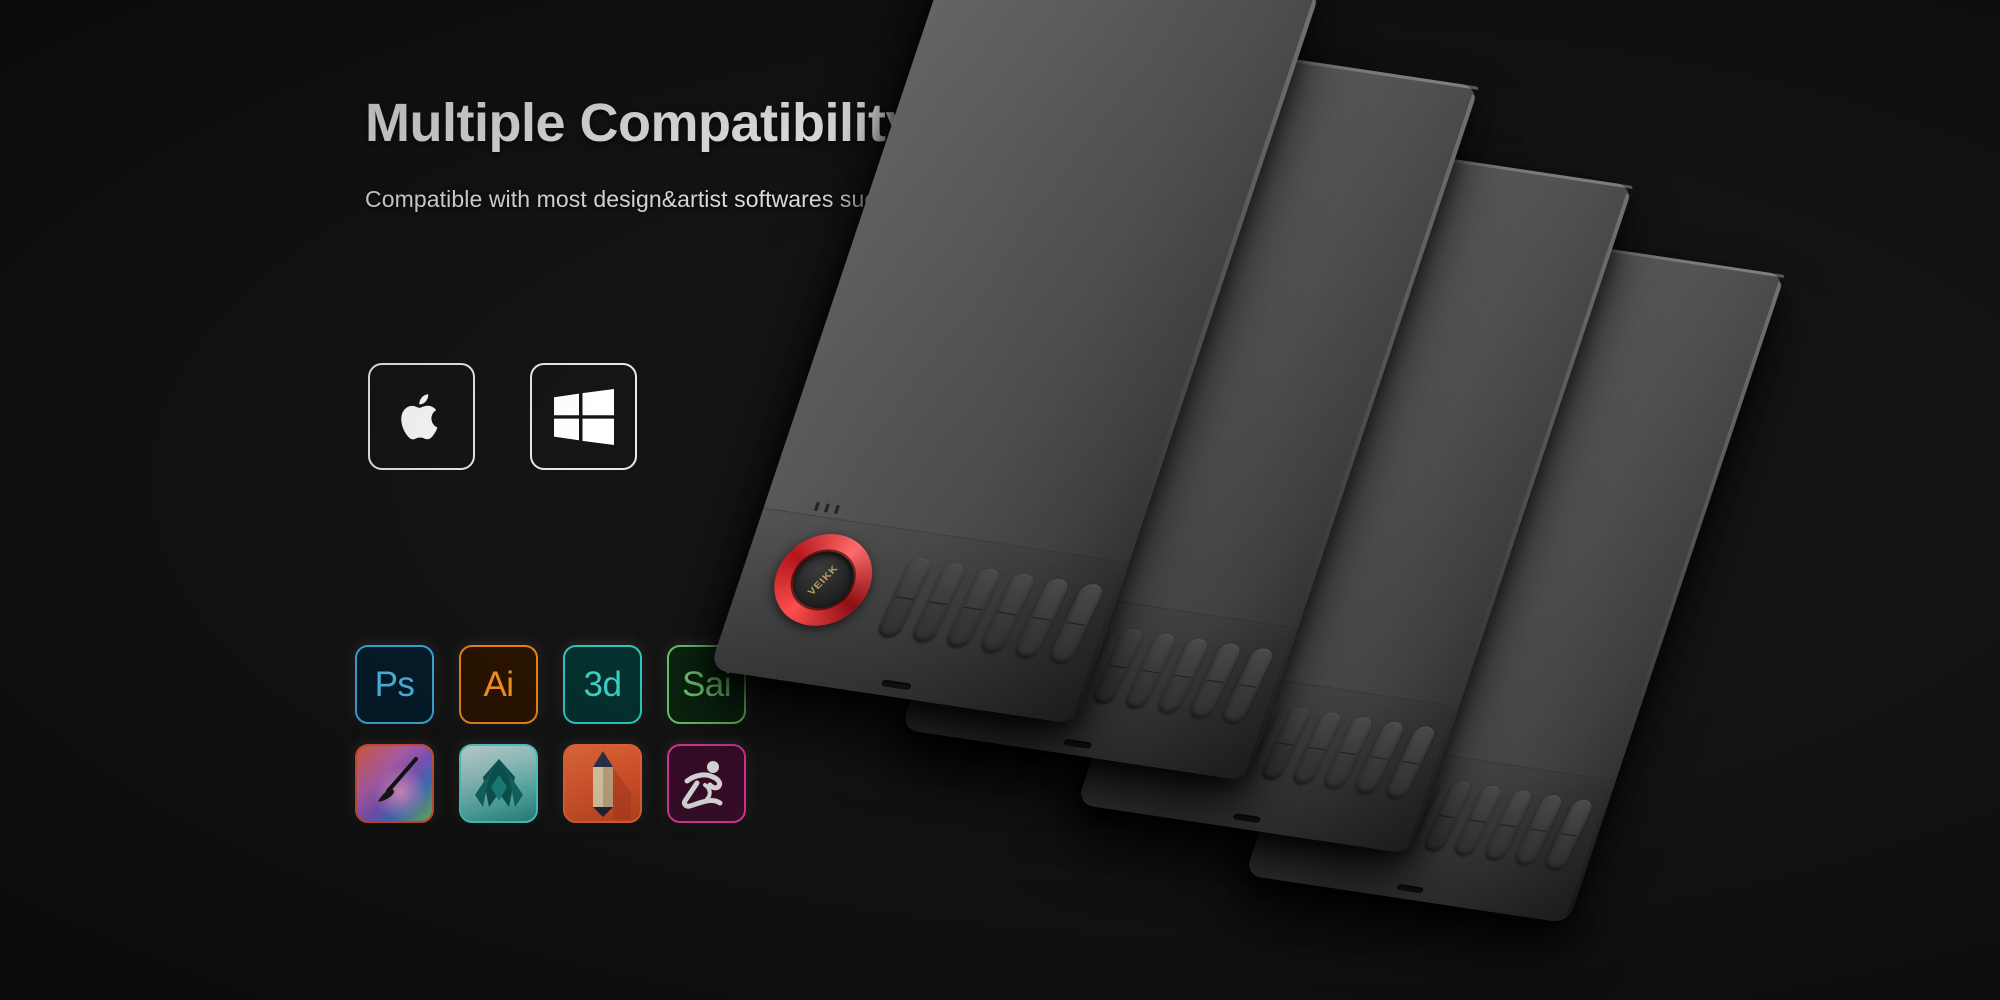 The image size is (2000, 1000). I want to click on paintbrush-icon, so click(395, 784).